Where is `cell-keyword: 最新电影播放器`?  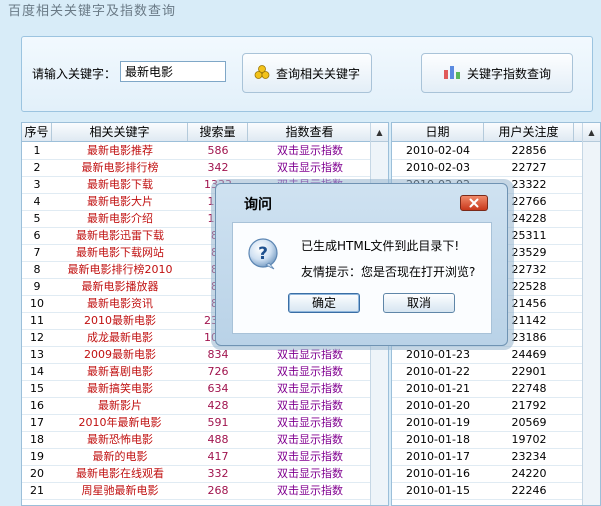 cell-keyword: 最新电影播放器 is located at coordinates (120, 286).